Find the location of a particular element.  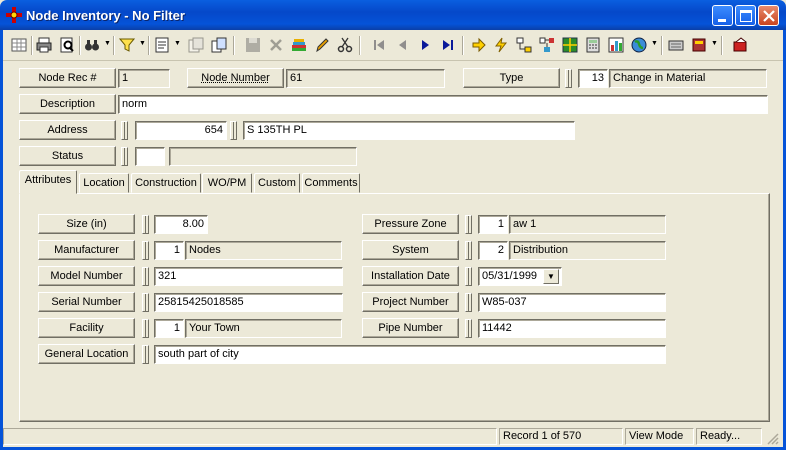

size-lookup-handle is located at coordinates (145, 224).